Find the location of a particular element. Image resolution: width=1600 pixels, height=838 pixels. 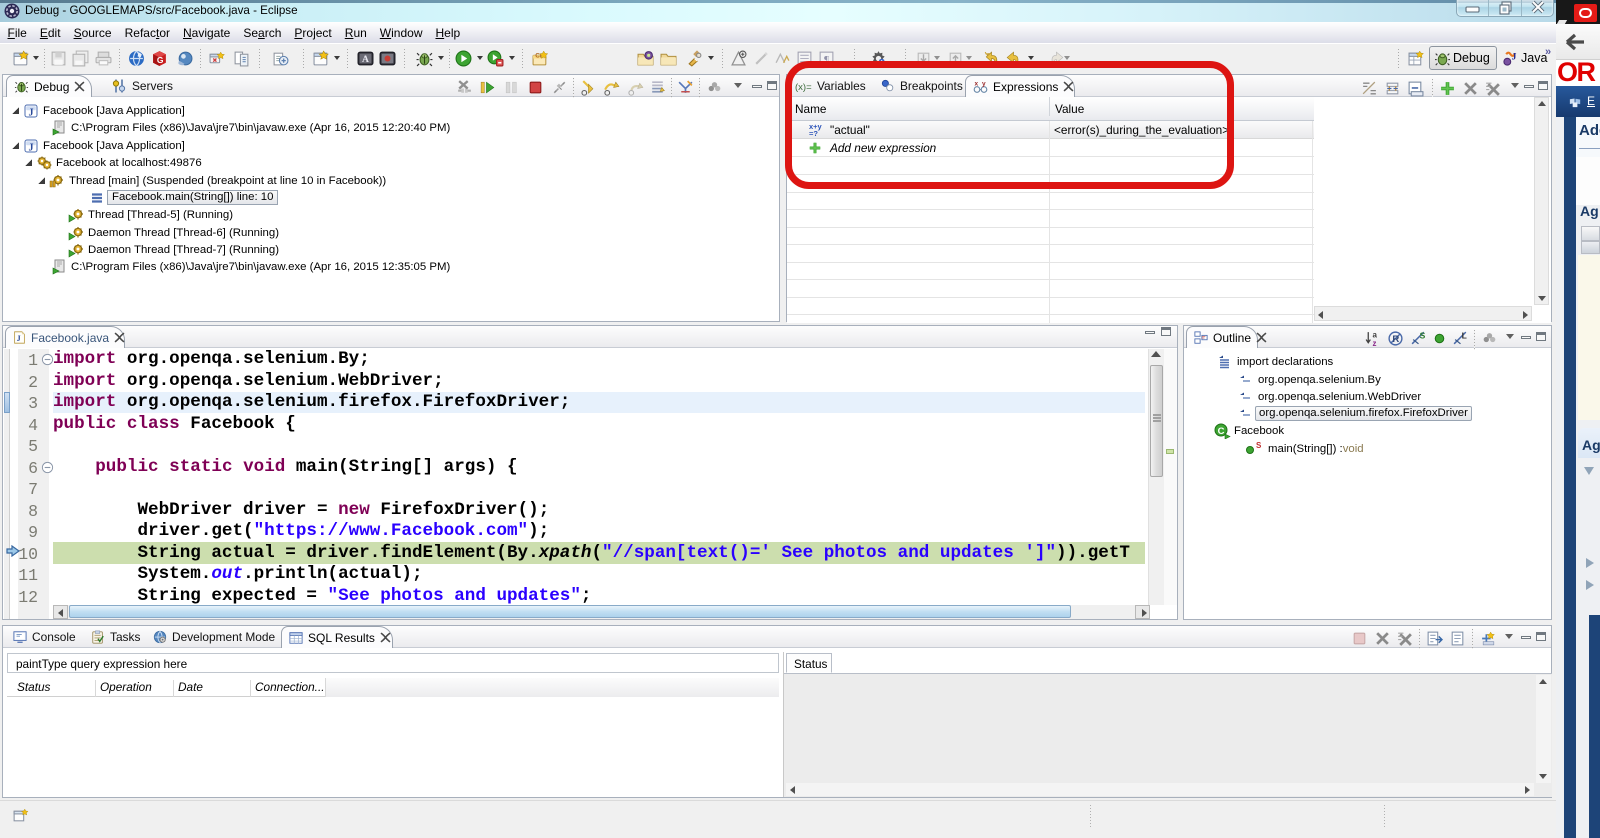

svg-text: L is located at coordinates (1464, 336).